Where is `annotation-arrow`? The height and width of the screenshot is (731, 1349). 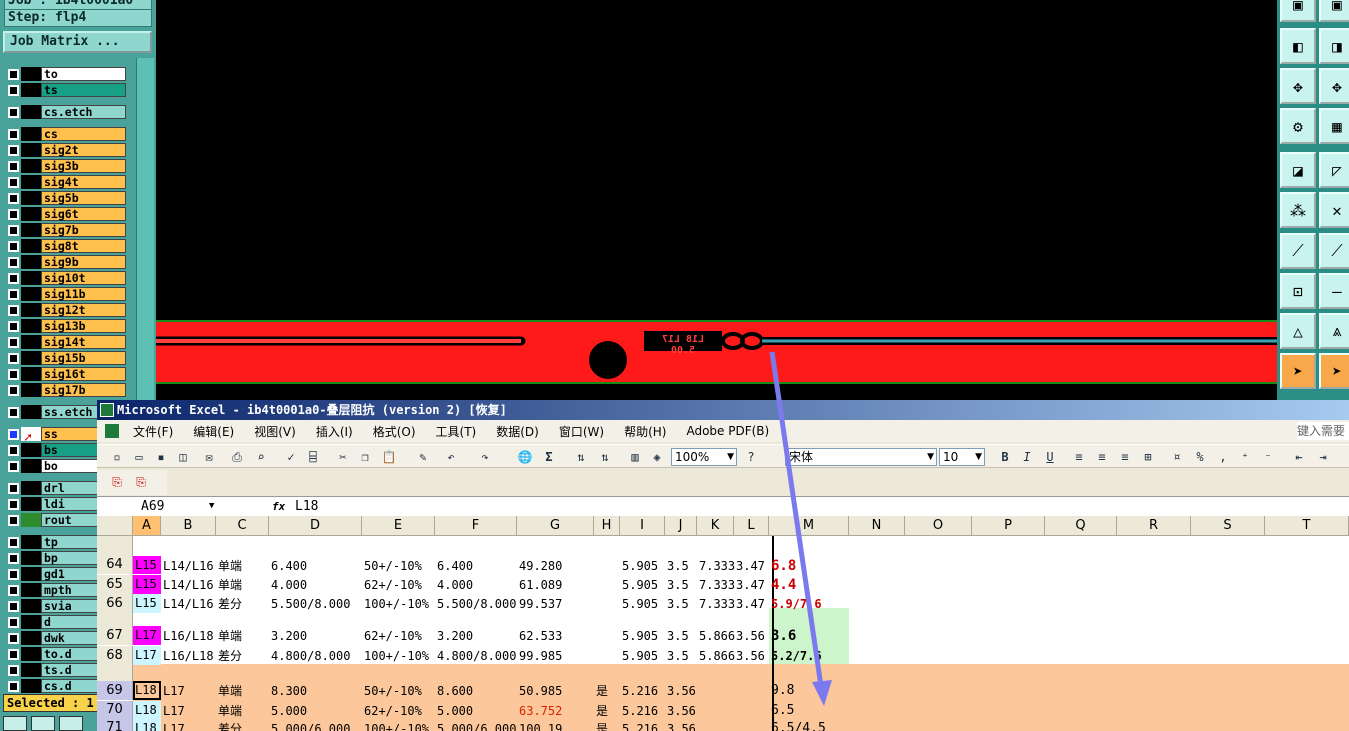
annotation-arrow is located at coordinates (800, 528).